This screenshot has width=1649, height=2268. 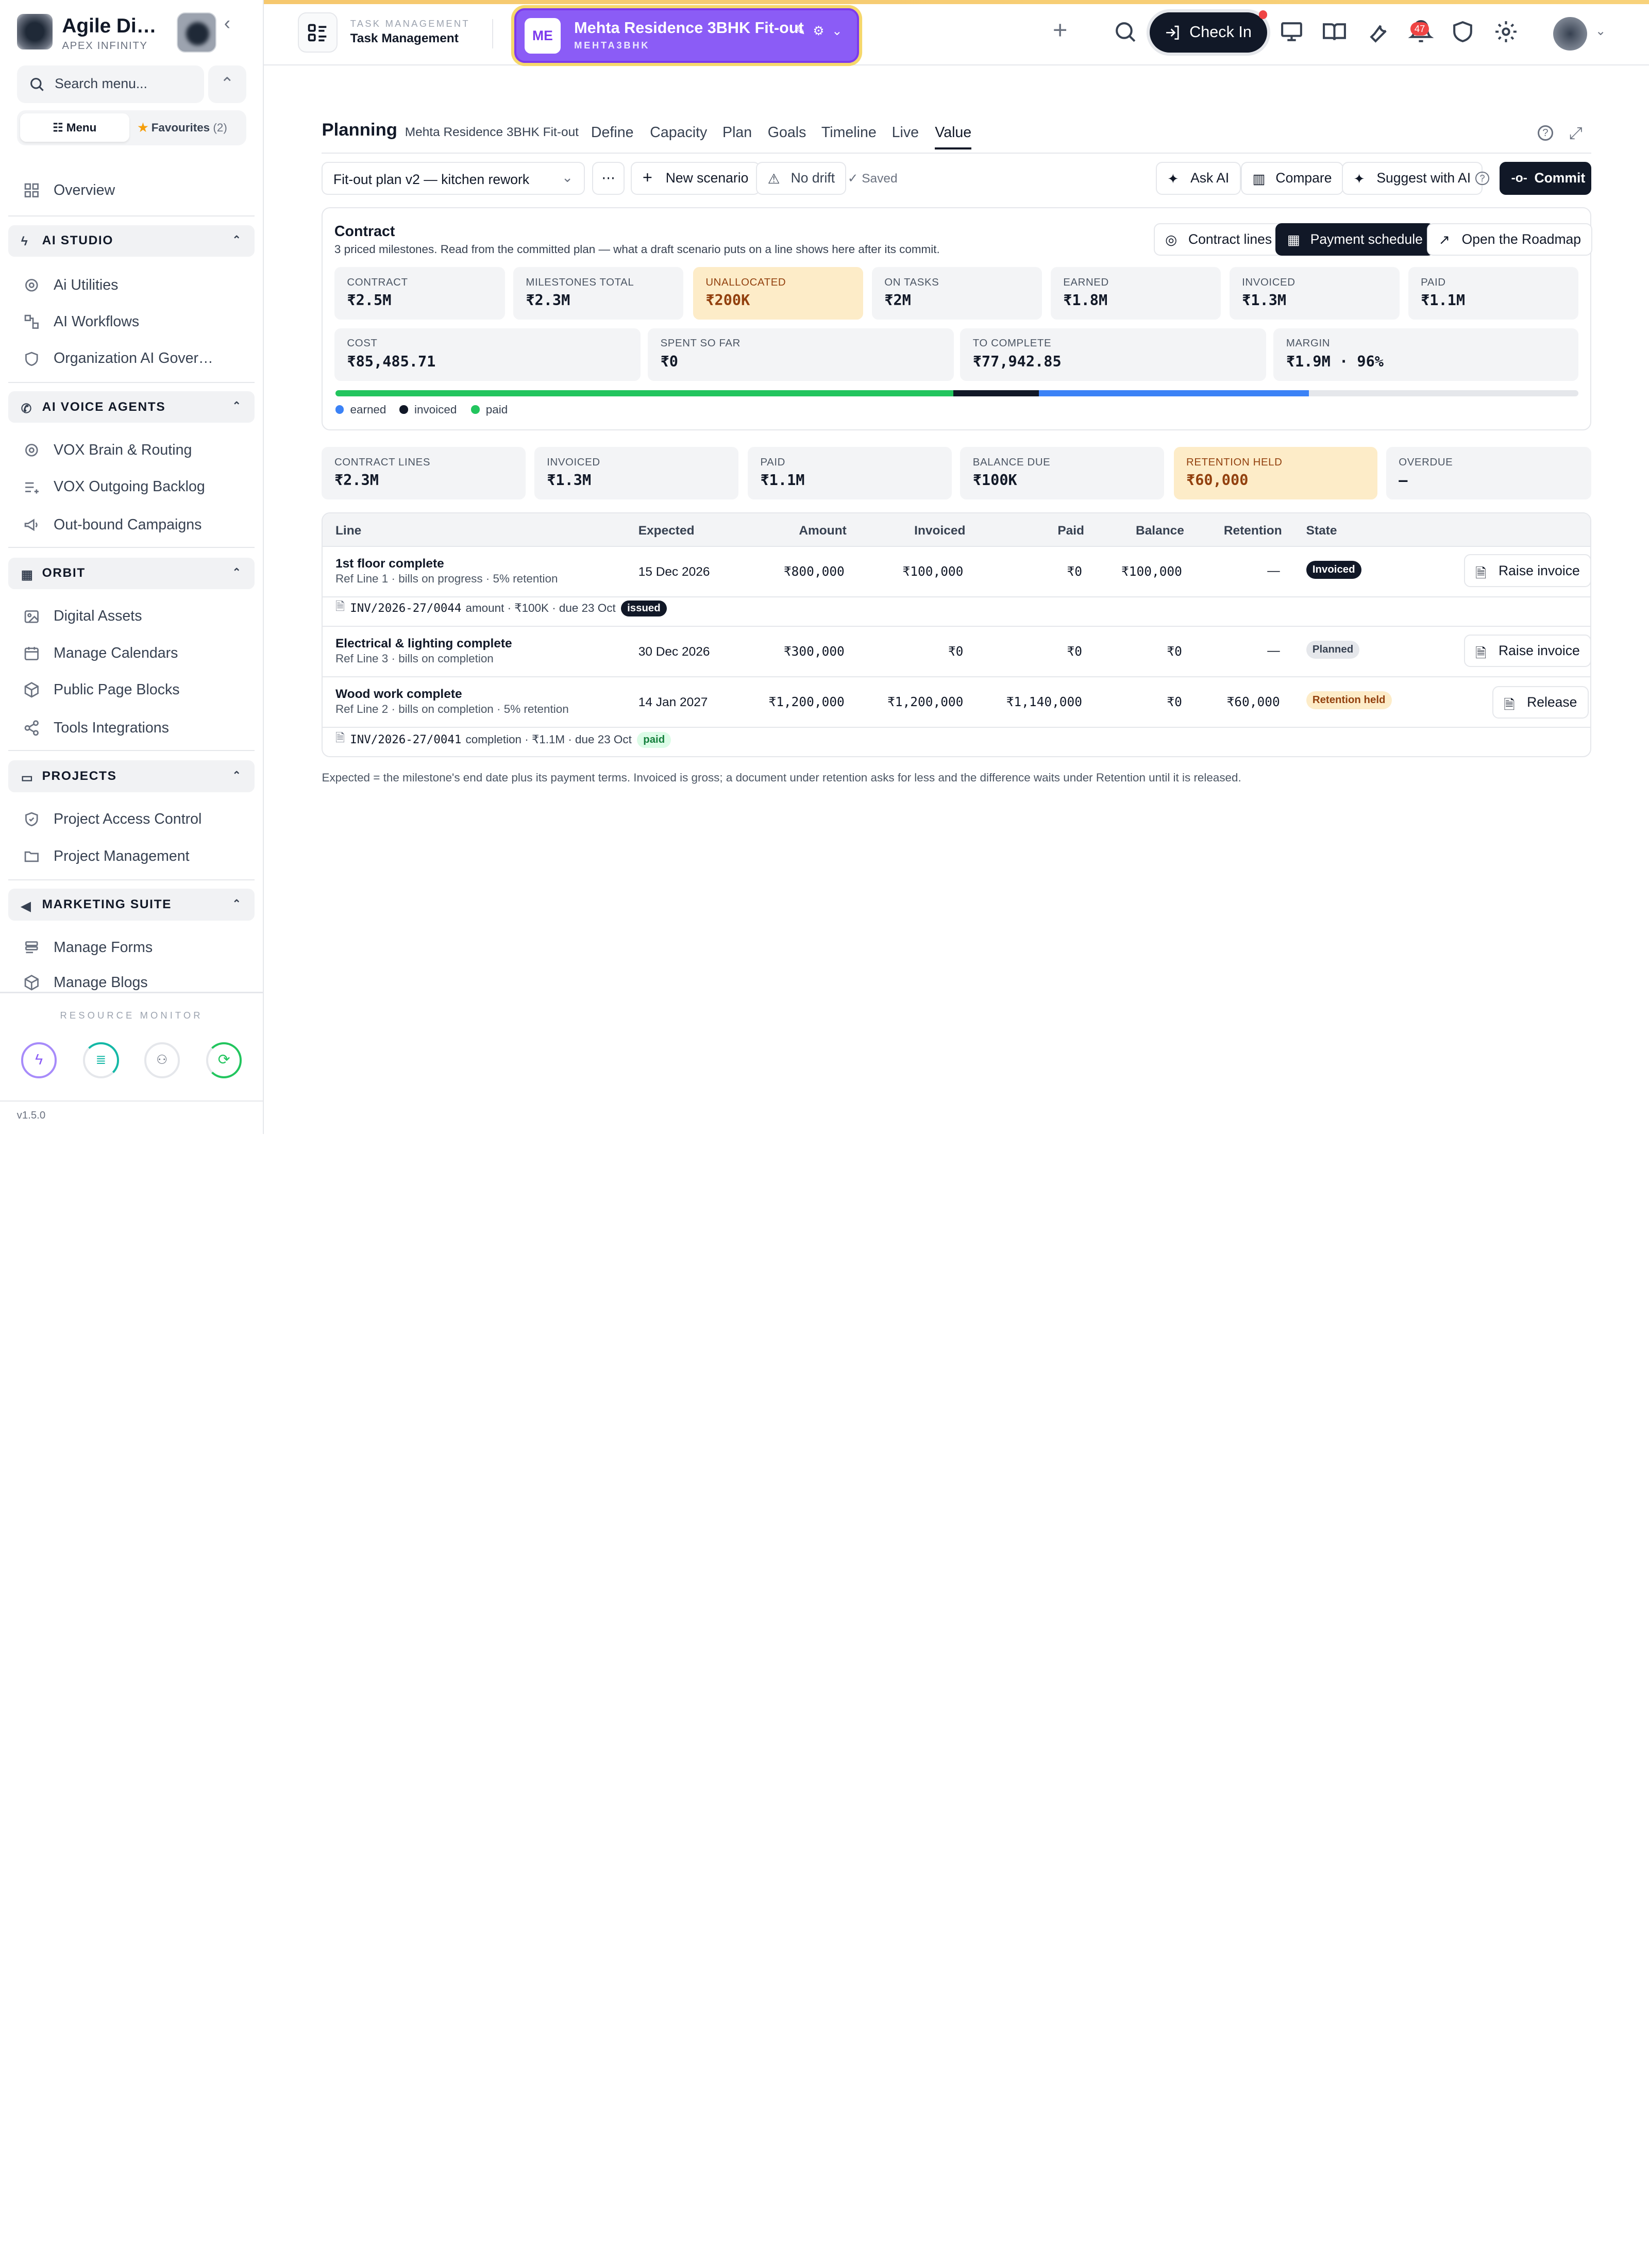 What do you see at coordinates (787, 132) in the screenshot?
I see `tab-goals: Goals` at bounding box center [787, 132].